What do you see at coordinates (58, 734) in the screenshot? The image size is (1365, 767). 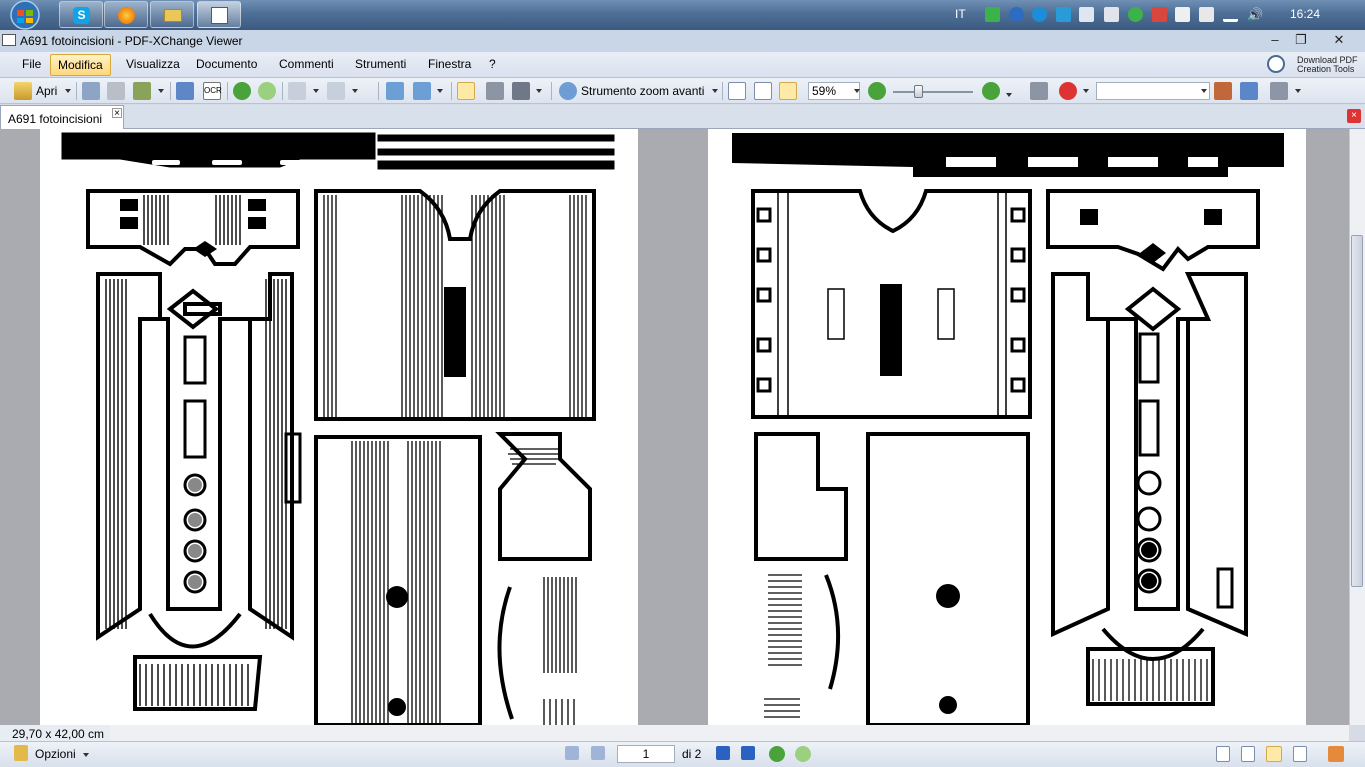 I see `page-size-label: 29,70 x 42,00 cm` at bounding box center [58, 734].